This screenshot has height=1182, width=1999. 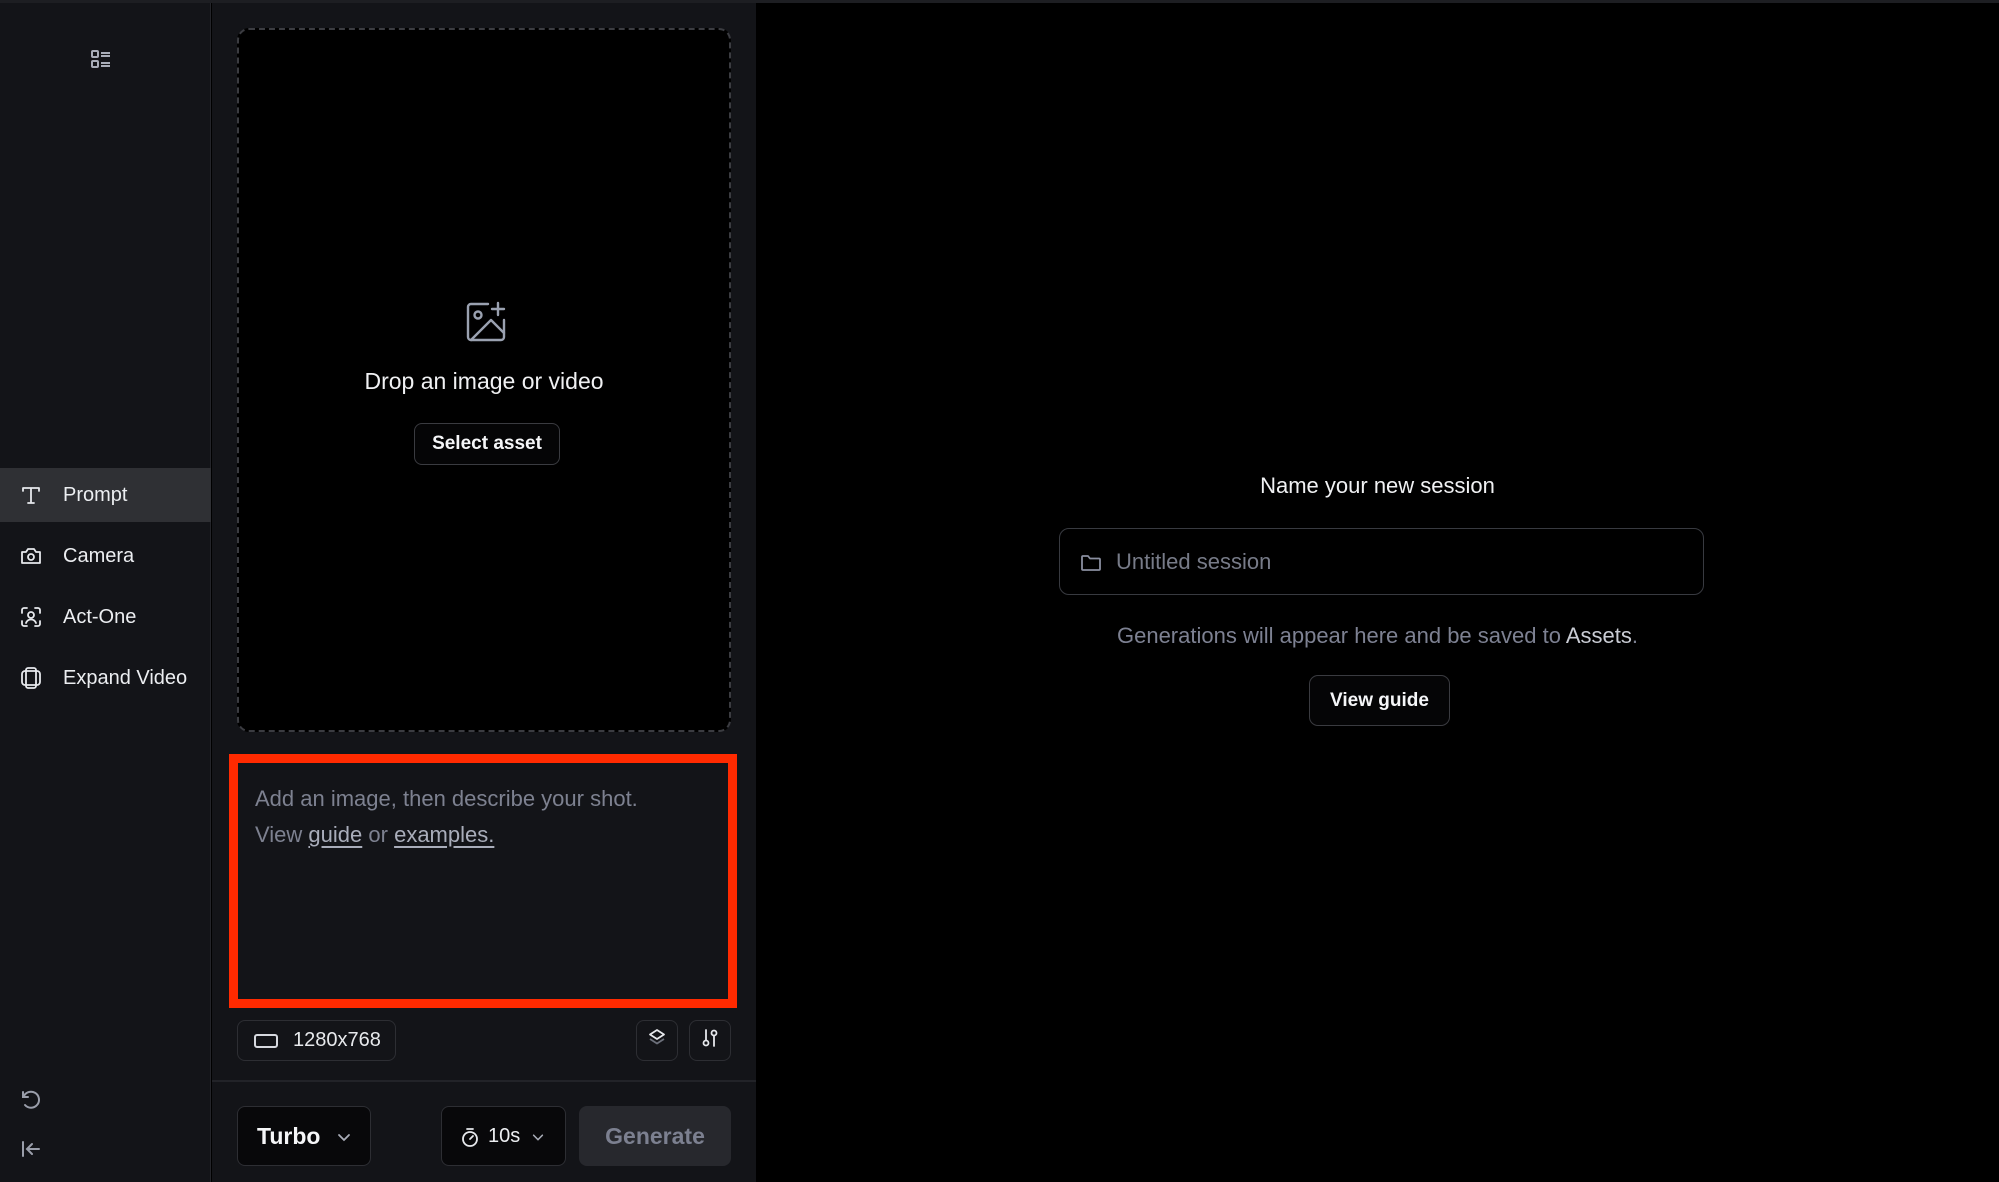 What do you see at coordinates (1634, 635) in the screenshot?
I see `session-note-suffix: .` at bounding box center [1634, 635].